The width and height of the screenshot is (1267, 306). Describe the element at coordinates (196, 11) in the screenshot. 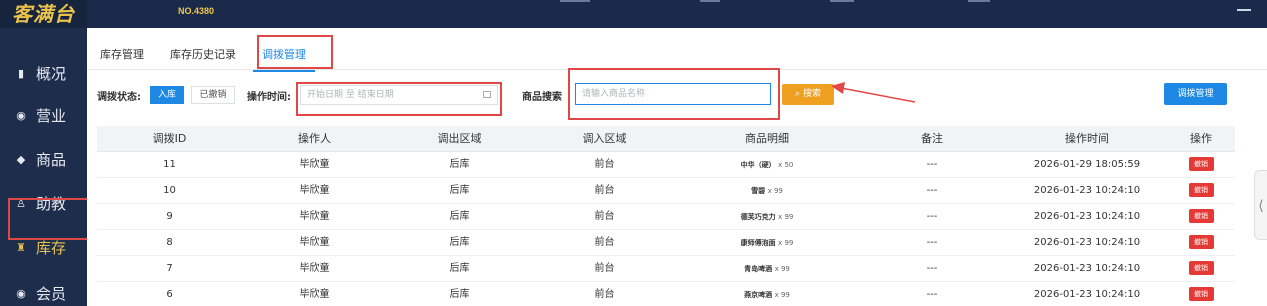

I see `store-number: NO.4380` at that location.